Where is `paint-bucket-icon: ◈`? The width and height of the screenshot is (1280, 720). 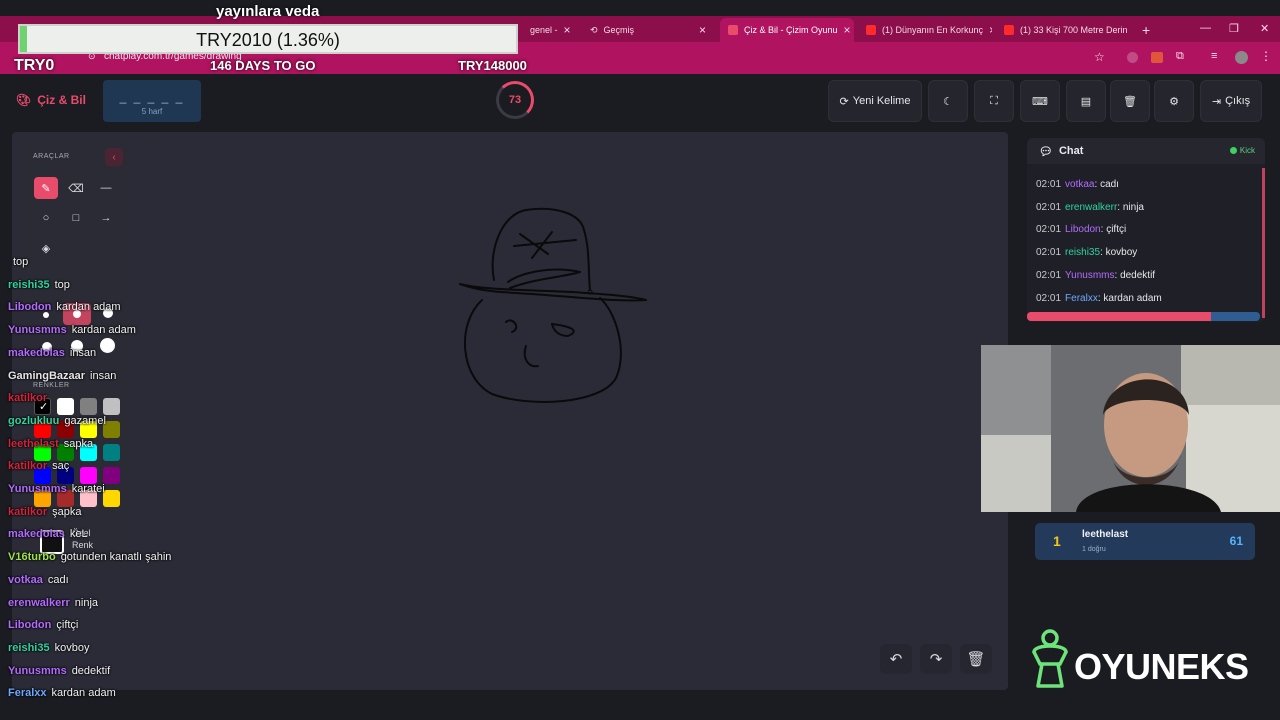
paint-bucket-icon: ◈ is located at coordinates (46, 248).